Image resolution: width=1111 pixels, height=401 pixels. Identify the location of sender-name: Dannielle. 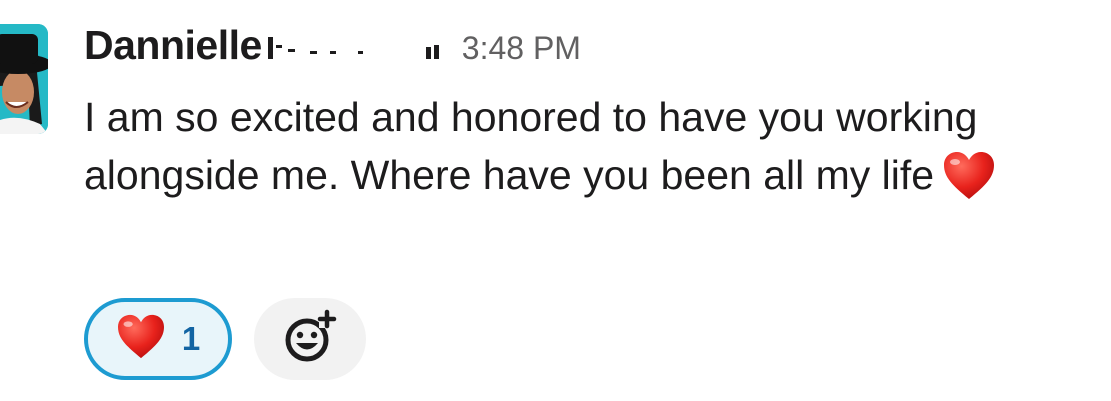
(173, 45).